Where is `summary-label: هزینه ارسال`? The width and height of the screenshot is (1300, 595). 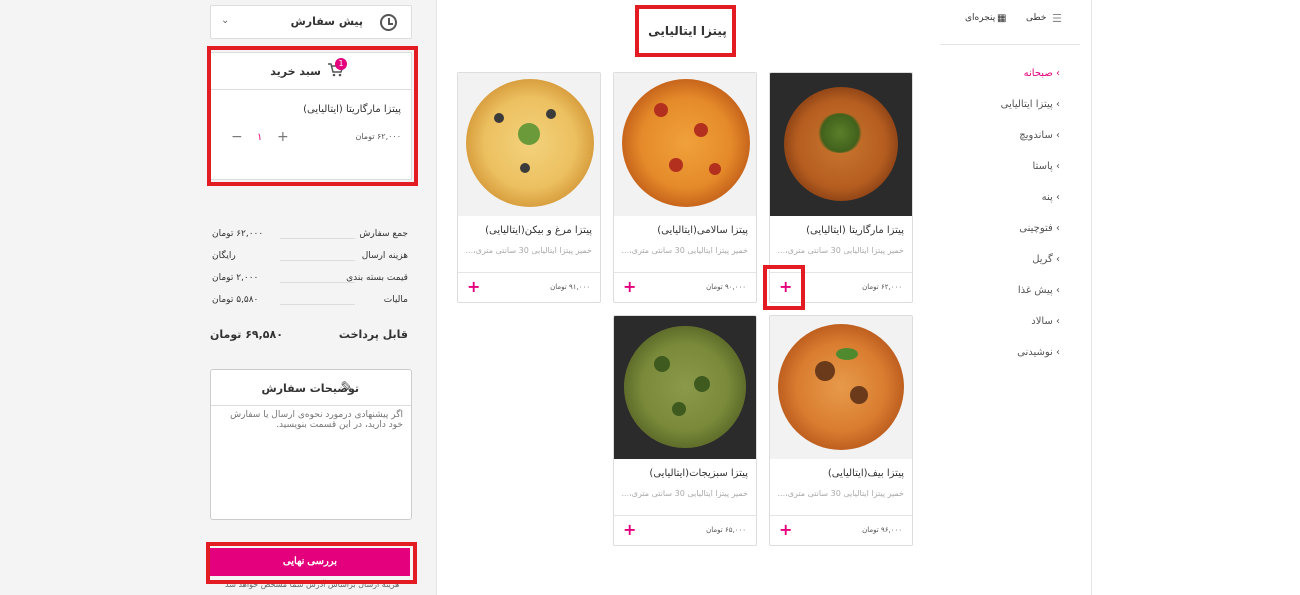 summary-label: هزینه ارسال is located at coordinates (384, 256).